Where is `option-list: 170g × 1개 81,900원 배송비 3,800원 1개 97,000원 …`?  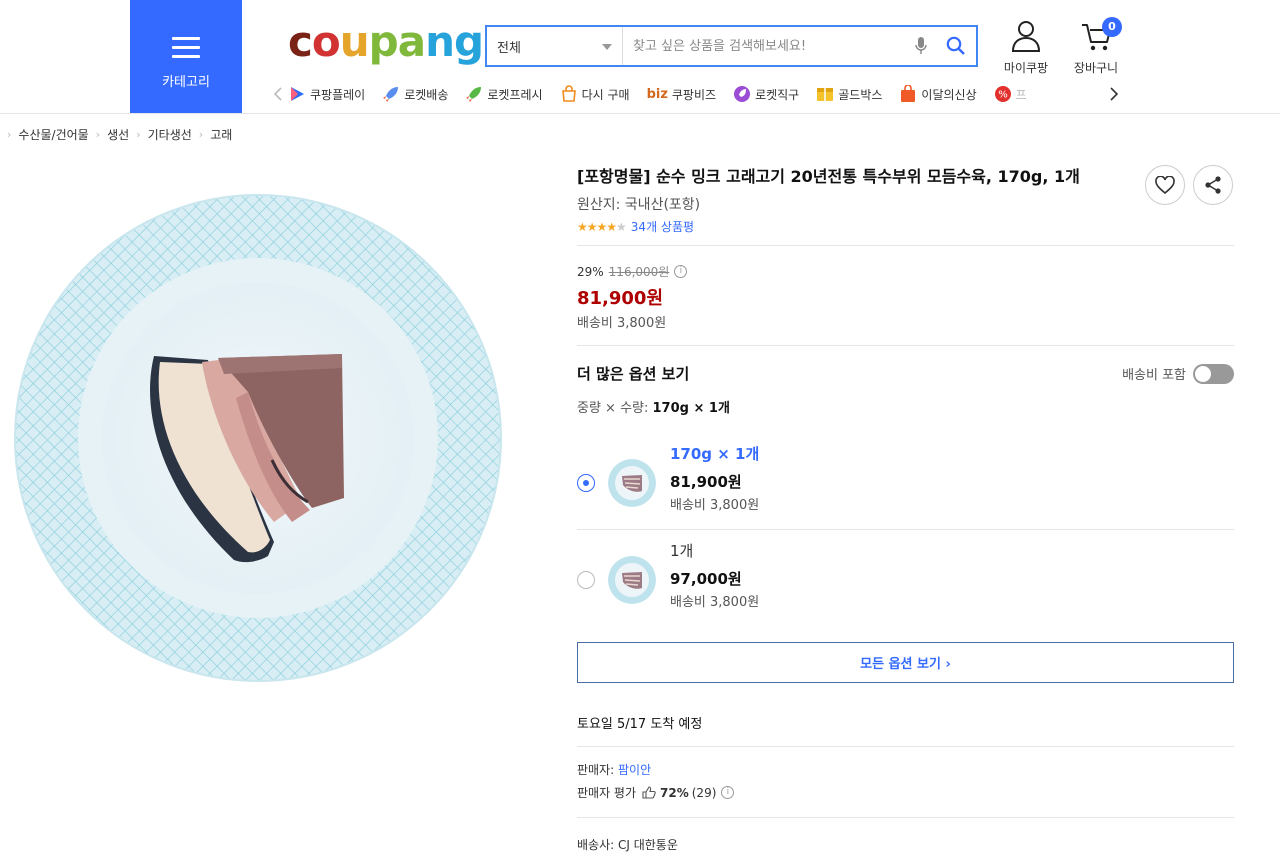 option-list: 170g × 1개 81,900원 배송비 3,800원 1개 97,000원 … is located at coordinates (905, 529).